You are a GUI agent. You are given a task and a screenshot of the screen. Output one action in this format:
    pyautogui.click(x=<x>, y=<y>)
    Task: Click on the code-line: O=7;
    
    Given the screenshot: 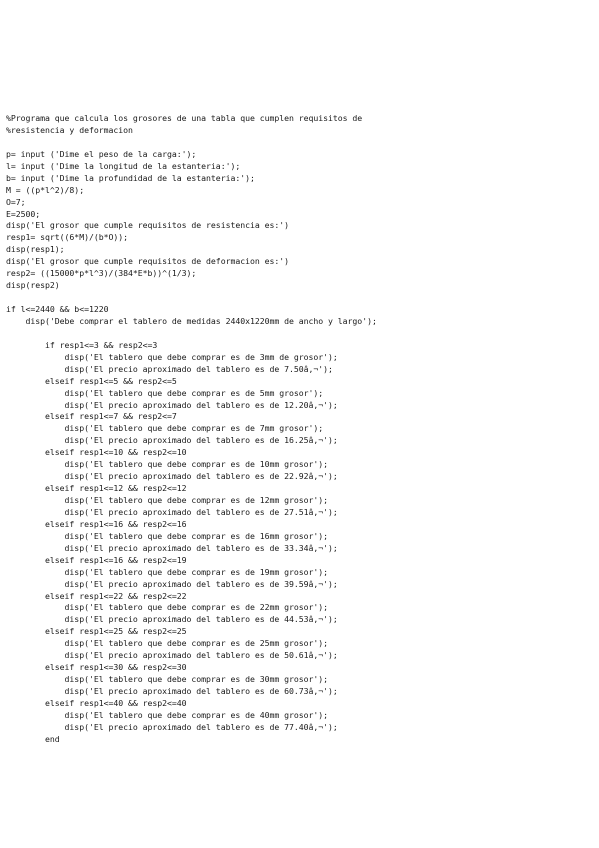 What is the action you would take?
    pyautogui.click(x=16, y=201)
    